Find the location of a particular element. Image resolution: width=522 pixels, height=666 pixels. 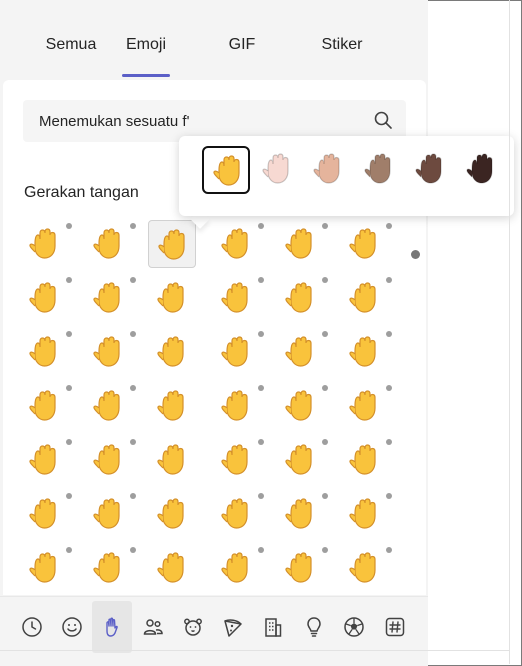

palm-up-hand-icon is located at coordinates (170, 297).